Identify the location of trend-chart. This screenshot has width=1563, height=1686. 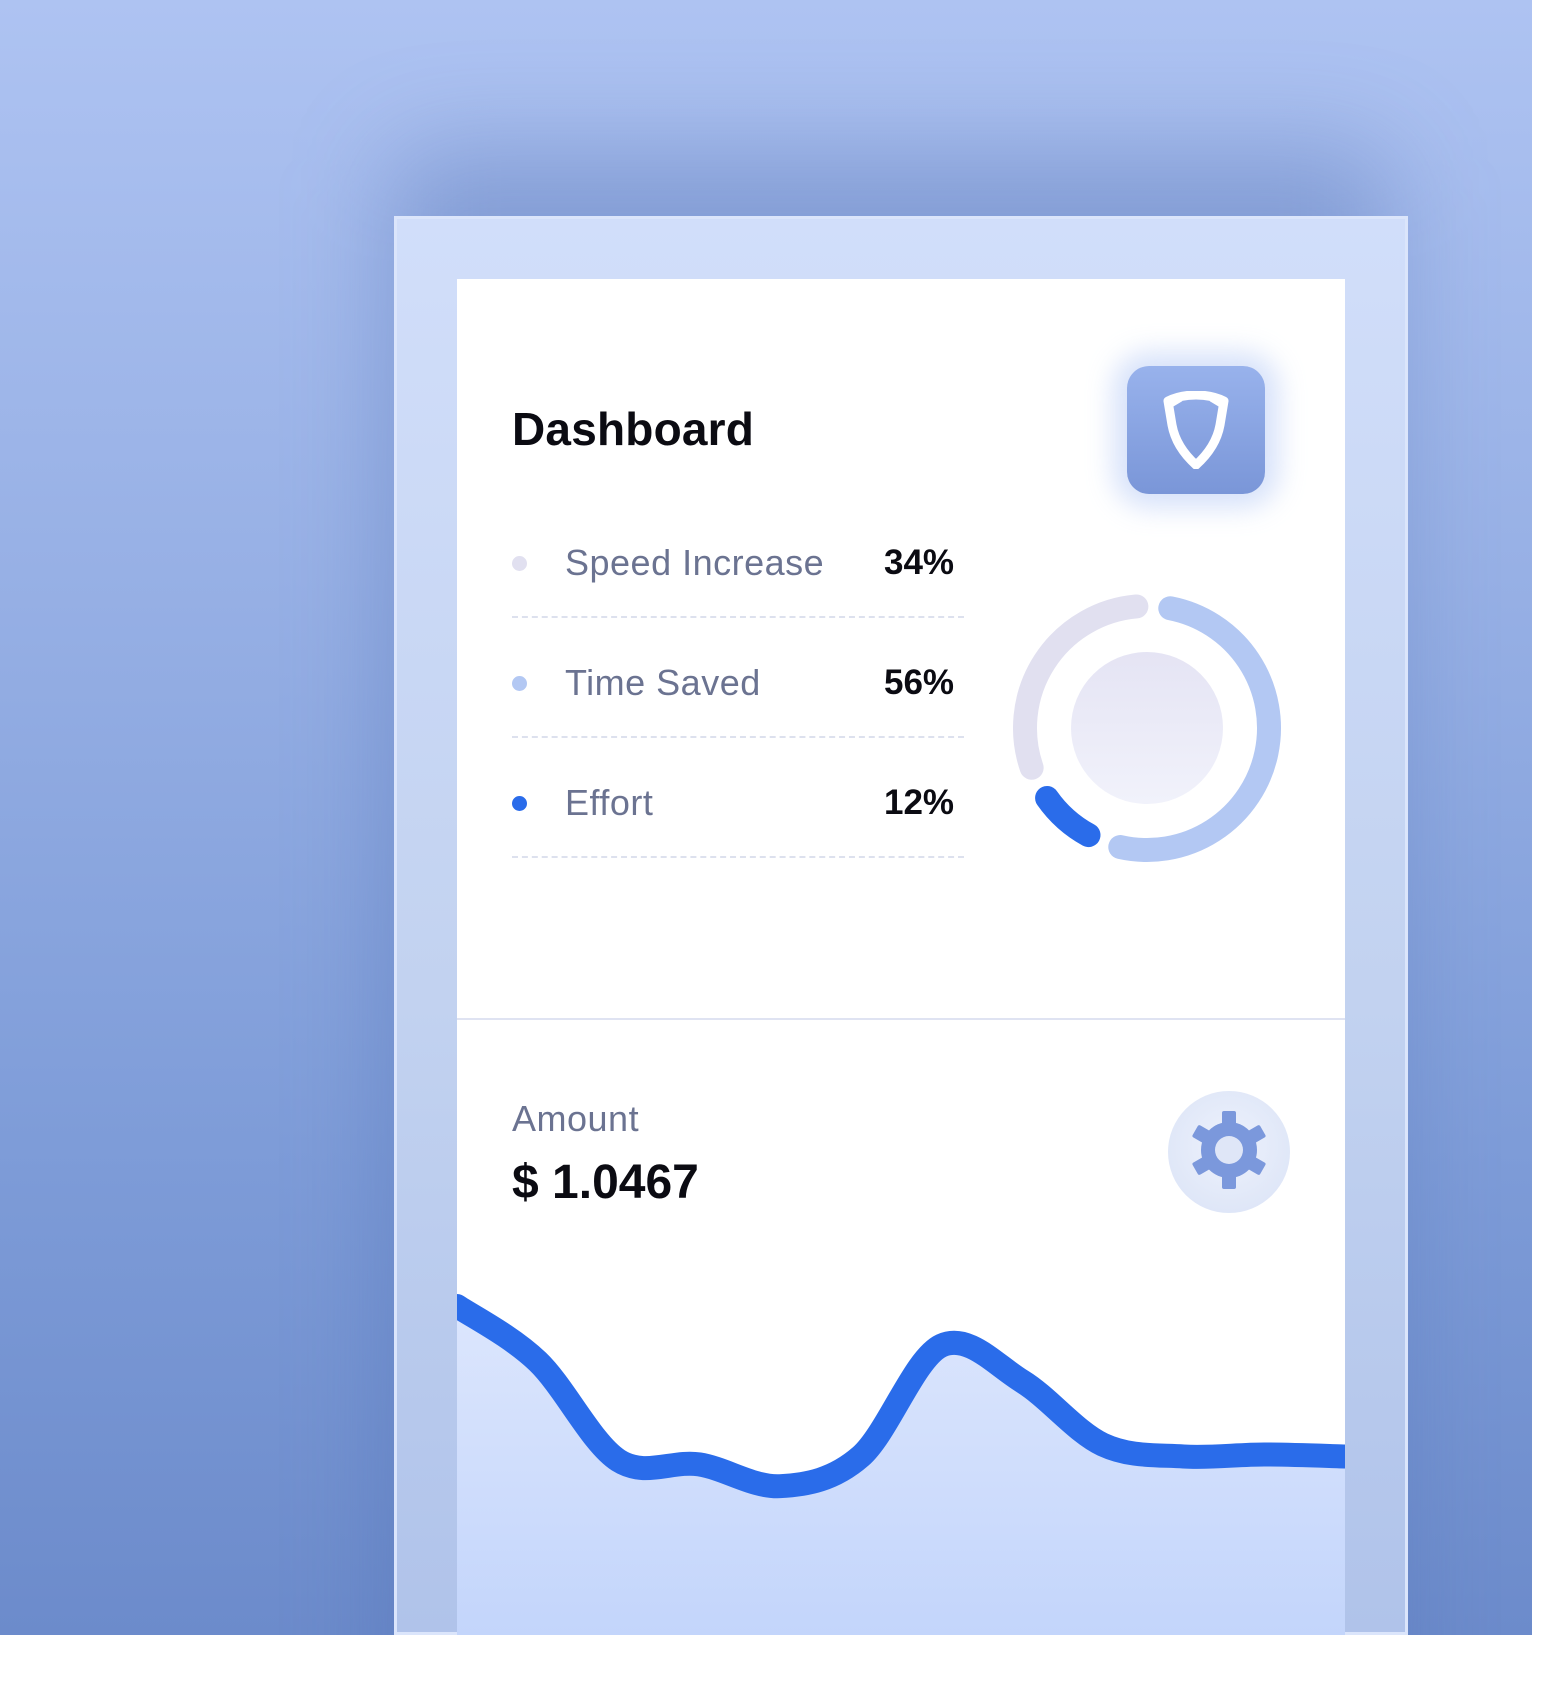
(901, 1464).